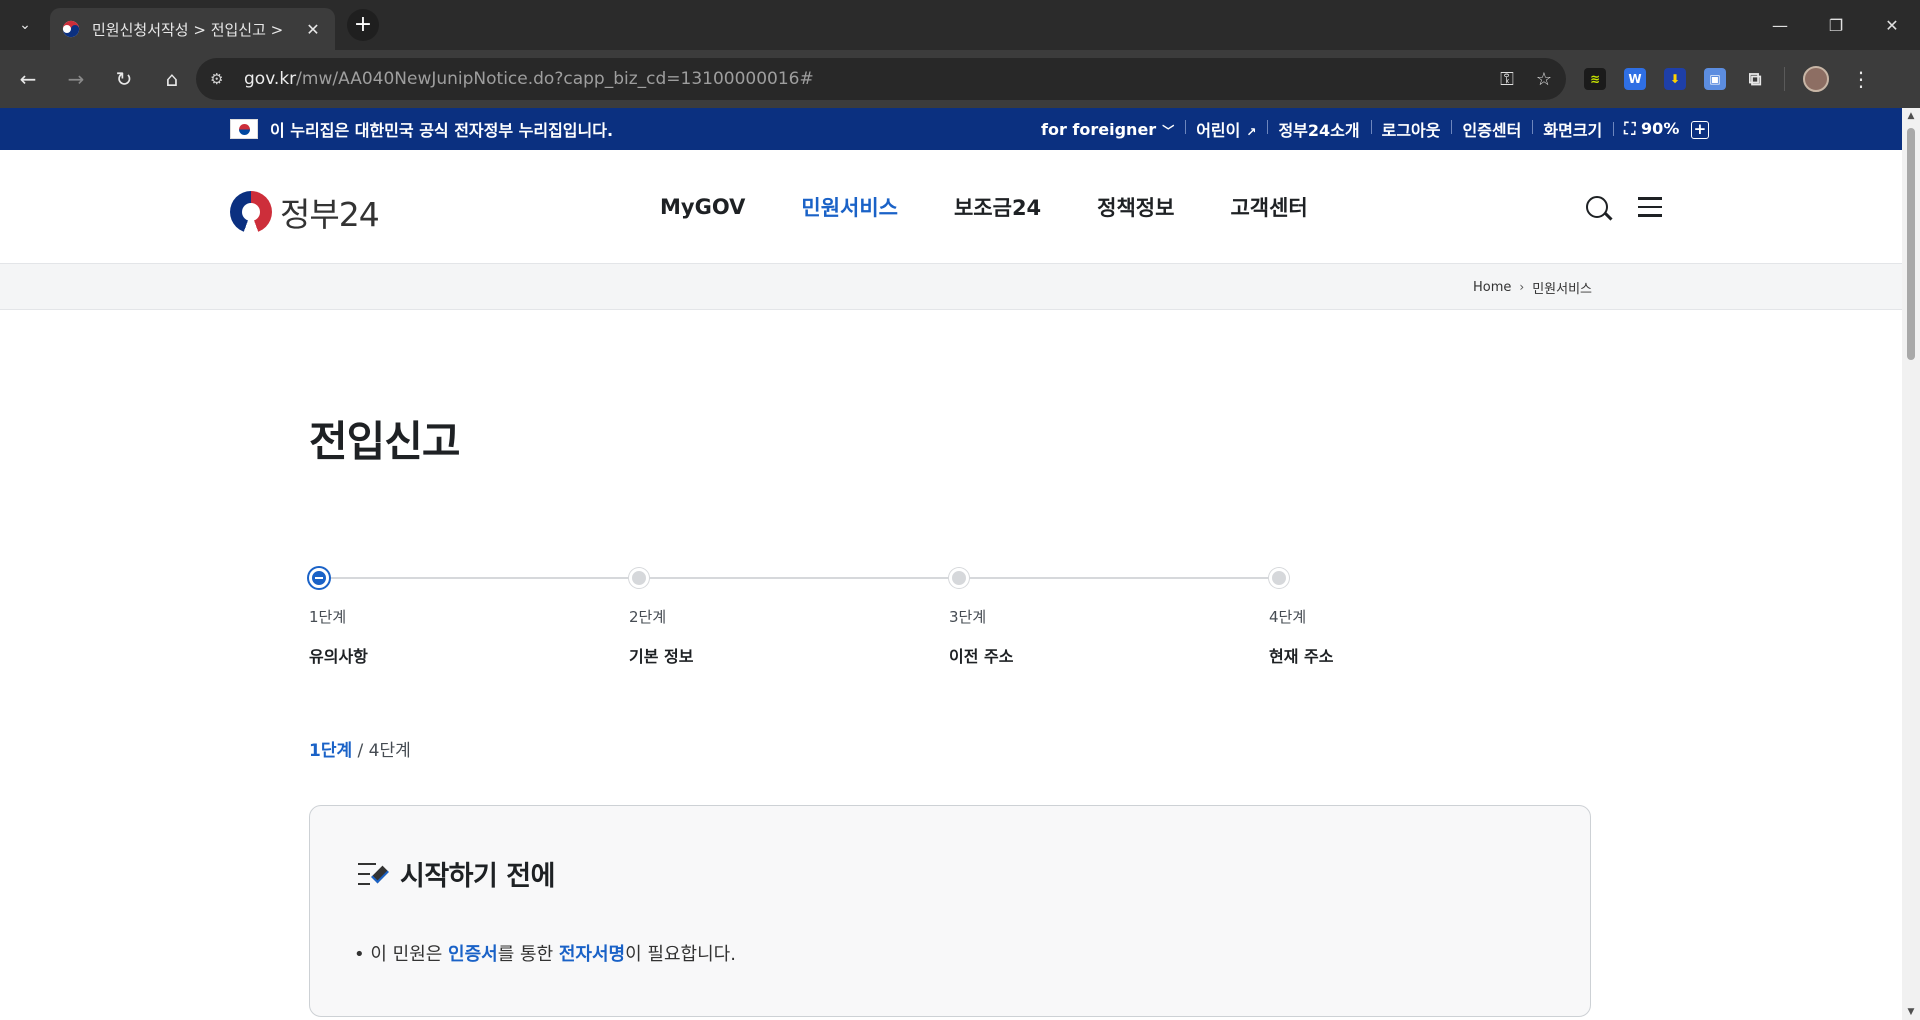 This screenshot has width=1920, height=1020. I want to click on checklist-icon, so click(373, 874).